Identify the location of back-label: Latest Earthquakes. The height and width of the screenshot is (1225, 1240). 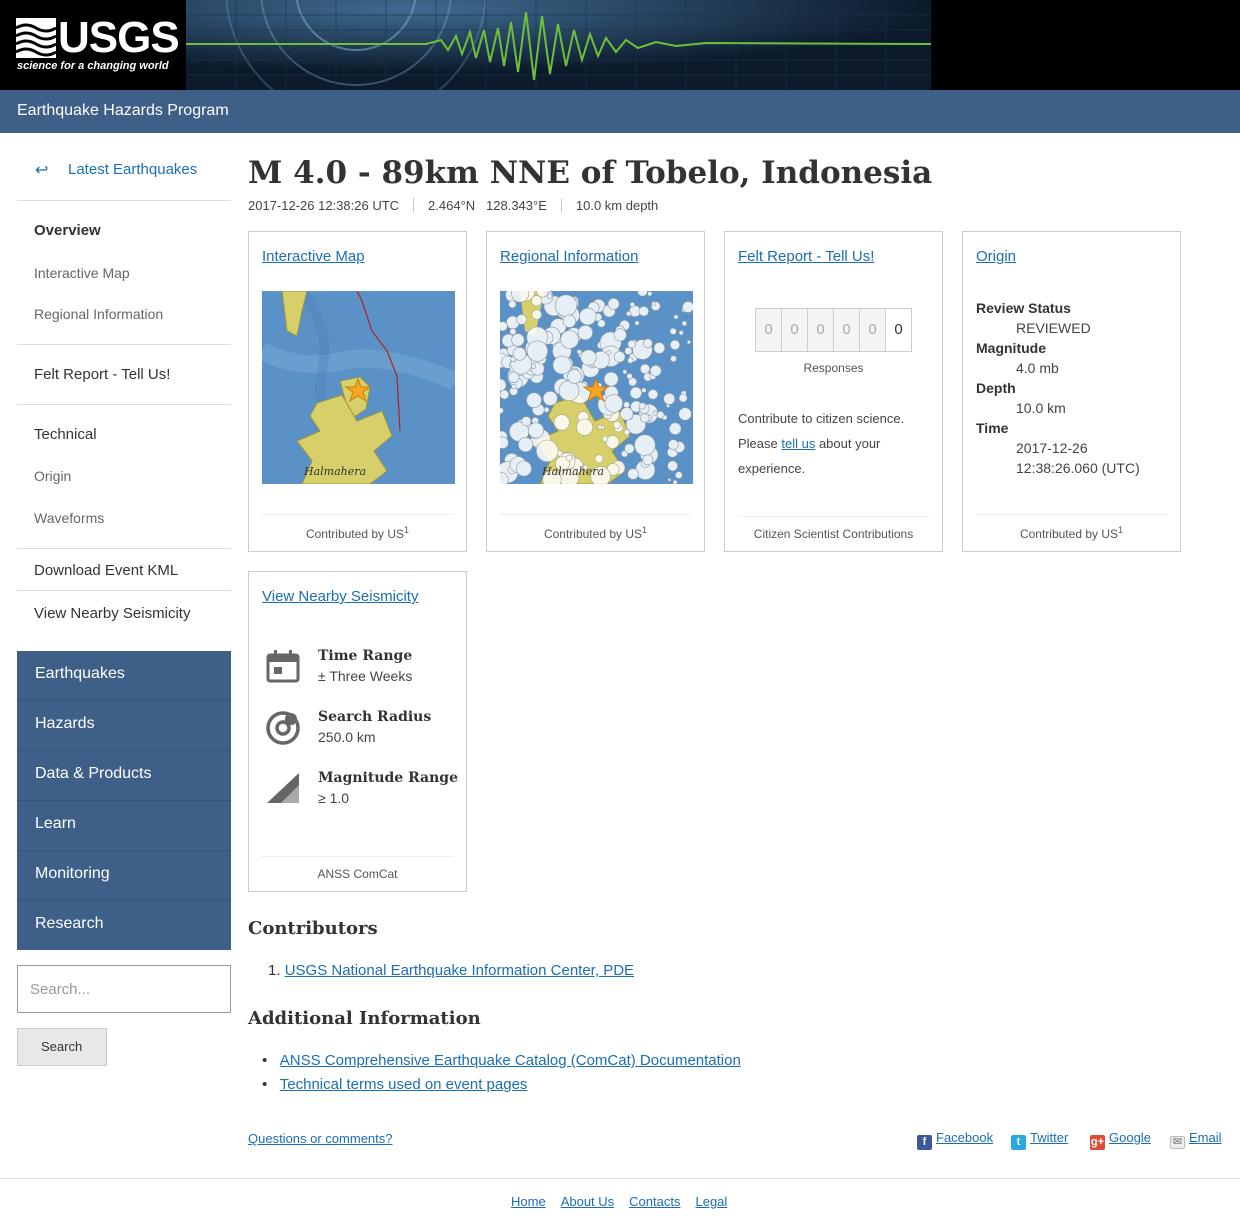
(133, 169).